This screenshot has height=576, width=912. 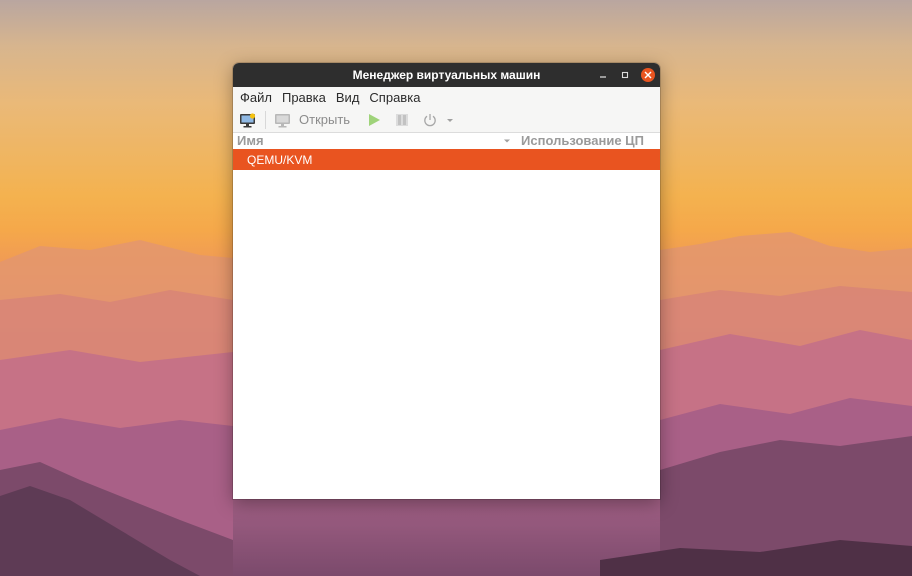 I want to click on sort-down-icon, so click(x=507, y=141).